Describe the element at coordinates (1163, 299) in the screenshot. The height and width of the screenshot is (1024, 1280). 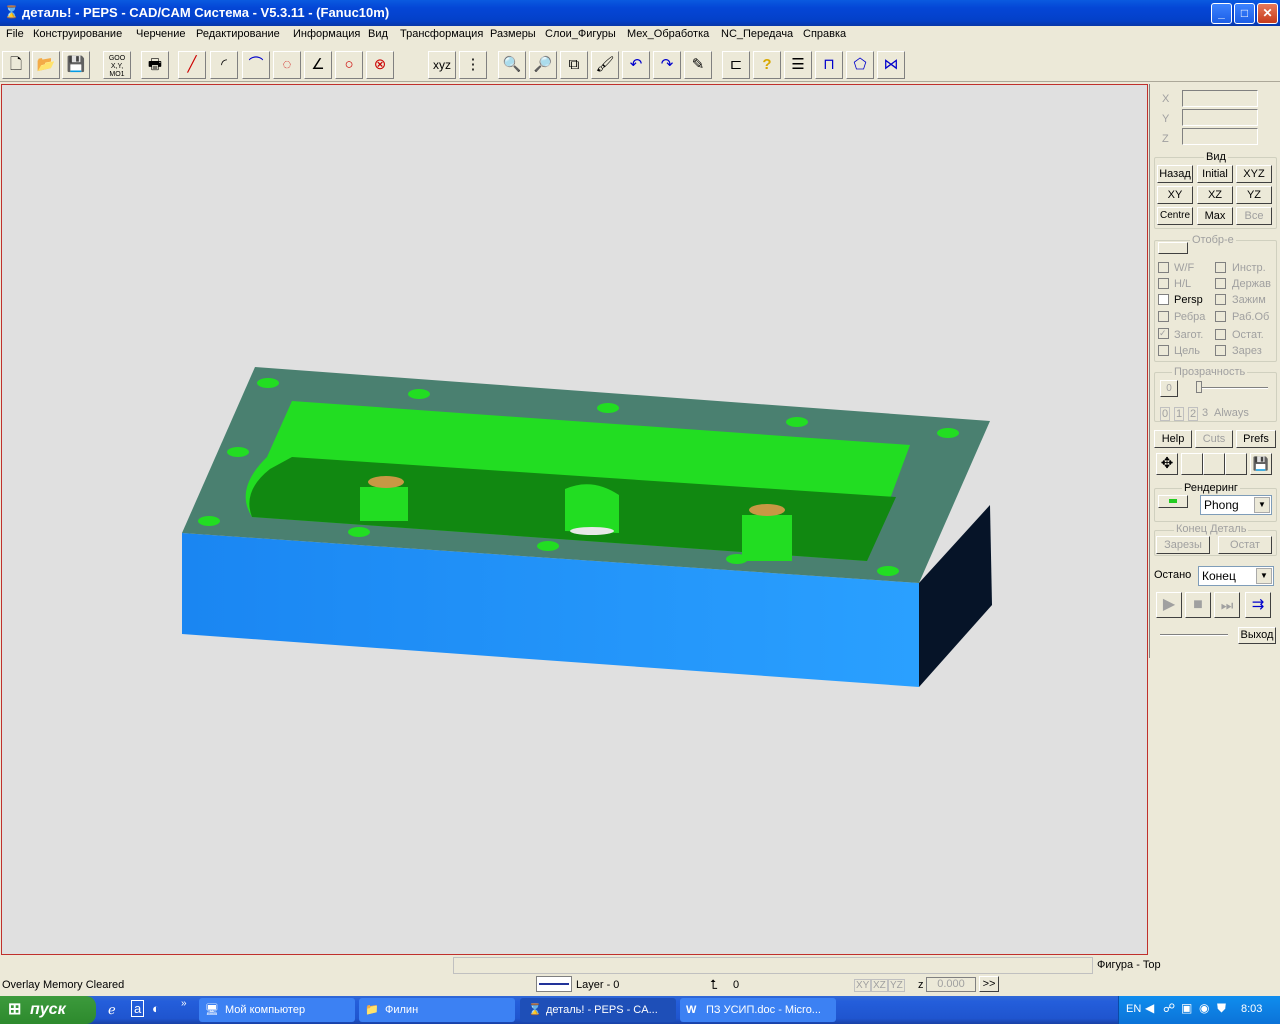
I see `display-persp-checkbox` at that location.